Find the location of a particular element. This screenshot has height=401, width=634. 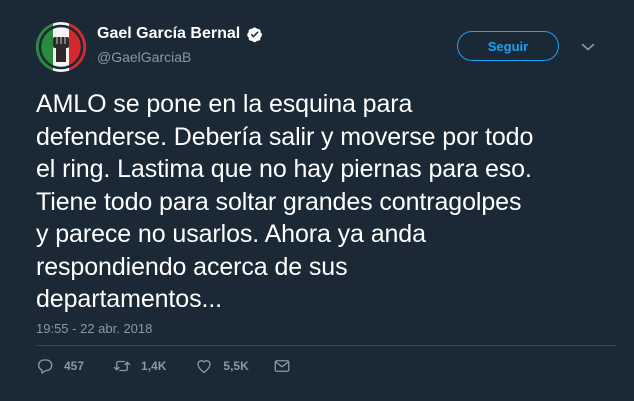

tweet-line: respondiendo acerca de sus is located at coordinates (192, 266).